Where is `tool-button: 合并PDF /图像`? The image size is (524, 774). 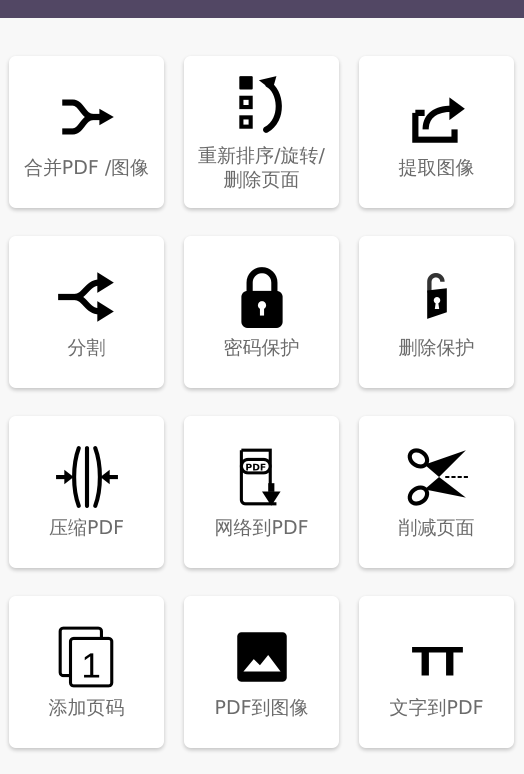
tool-button: 合并PDF /图像 is located at coordinates (86, 132).